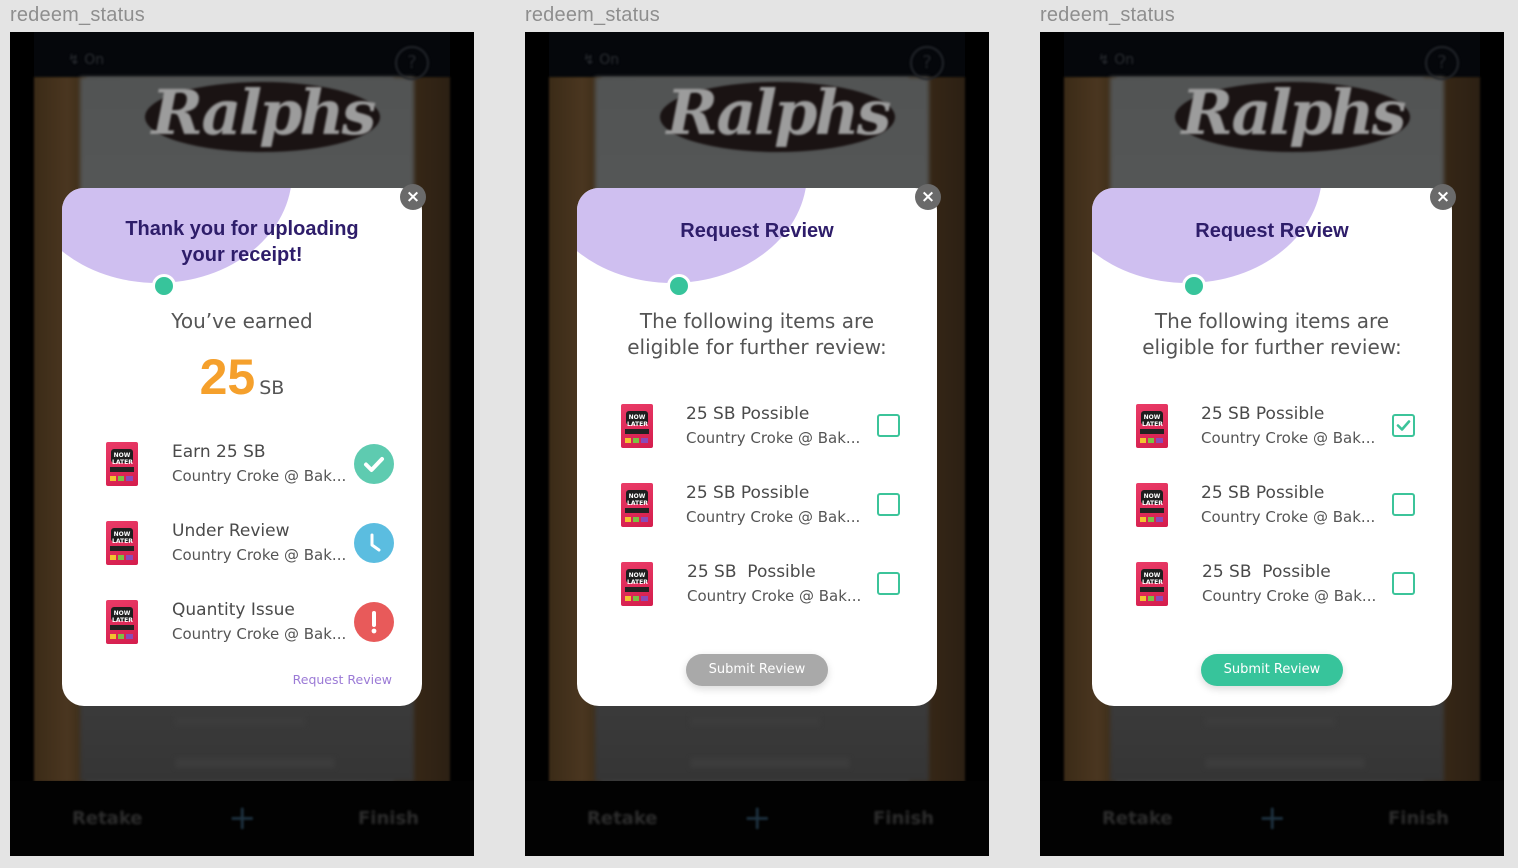 This screenshot has height=868, width=1518. What do you see at coordinates (242, 242) in the screenshot?
I see `modal-title: Thank you for uploading your receipt!` at bounding box center [242, 242].